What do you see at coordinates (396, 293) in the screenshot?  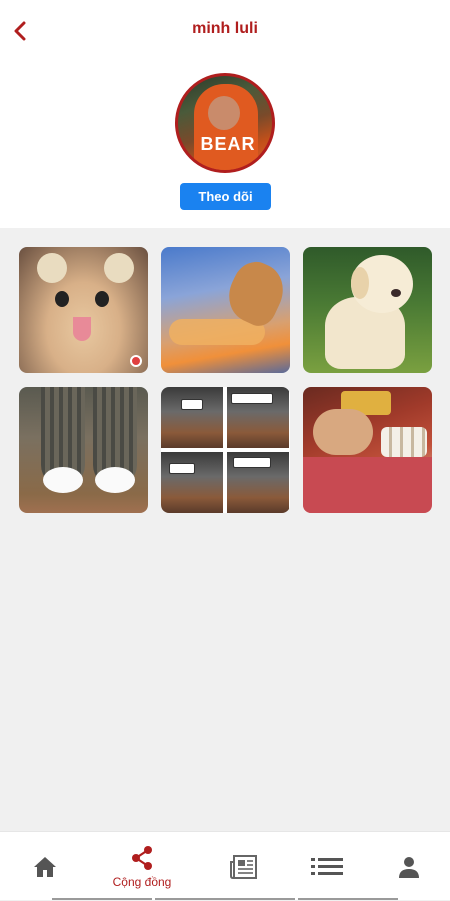 I see `puppy-nose` at bounding box center [396, 293].